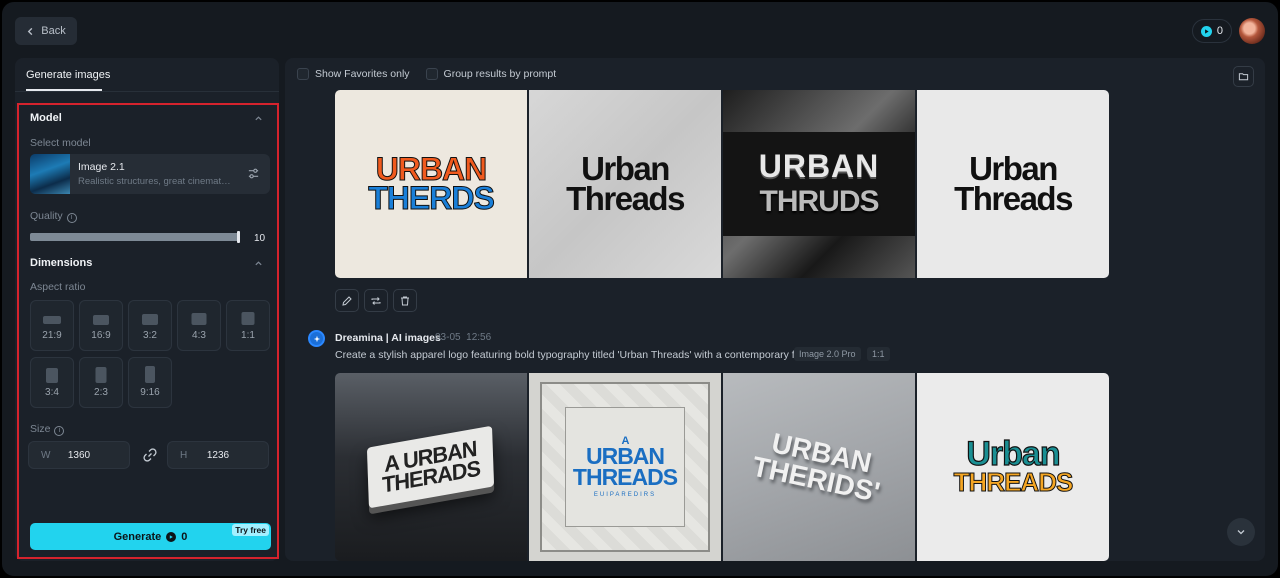 The width and height of the screenshot is (1280, 578). I want to click on quality-slider-fill, so click(135, 237).